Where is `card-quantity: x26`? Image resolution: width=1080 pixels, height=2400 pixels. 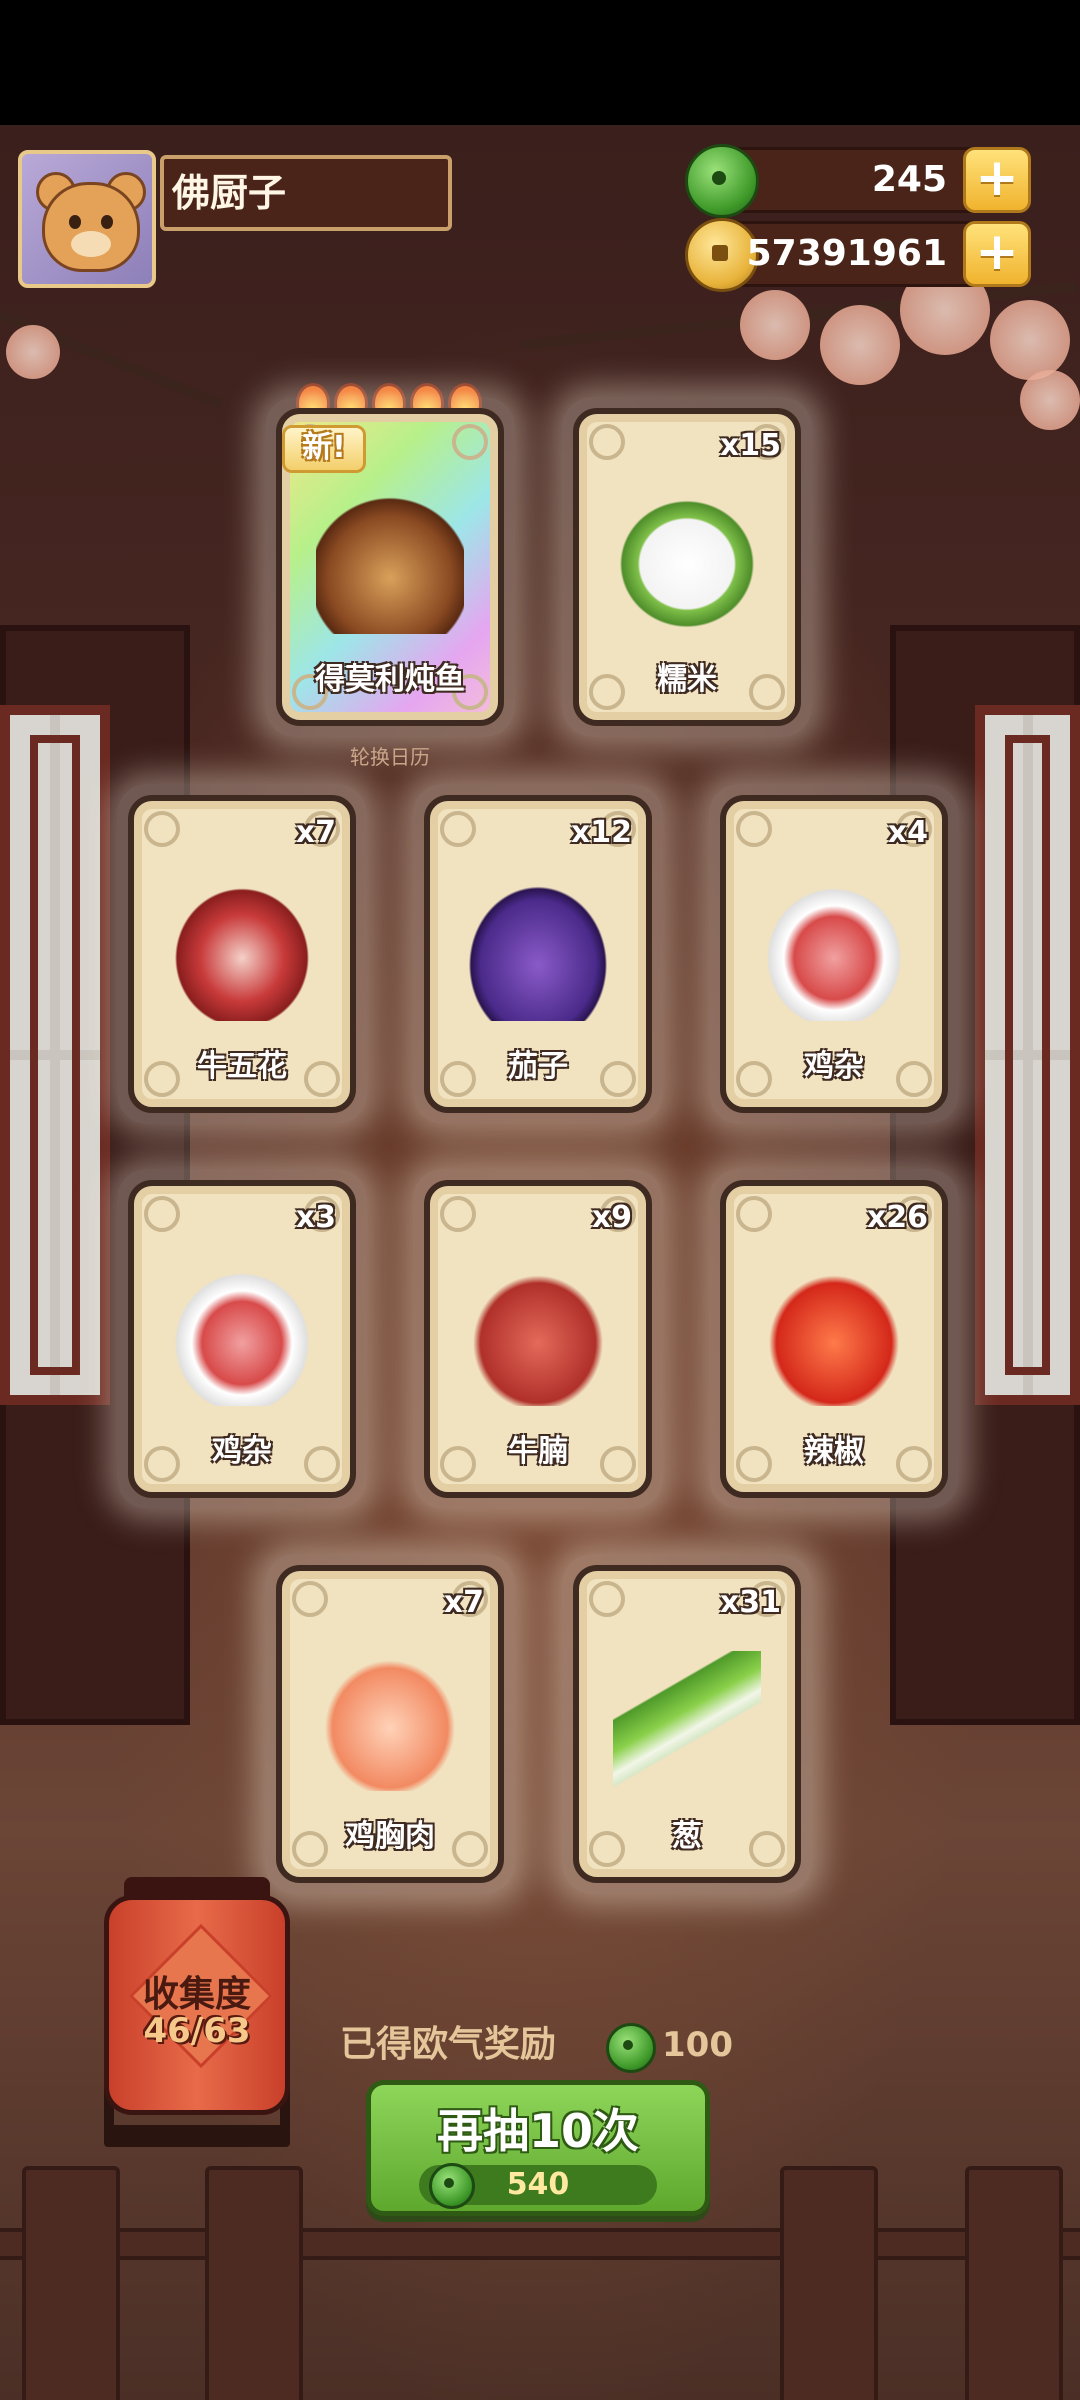 card-quantity: x26 is located at coordinates (897, 1217).